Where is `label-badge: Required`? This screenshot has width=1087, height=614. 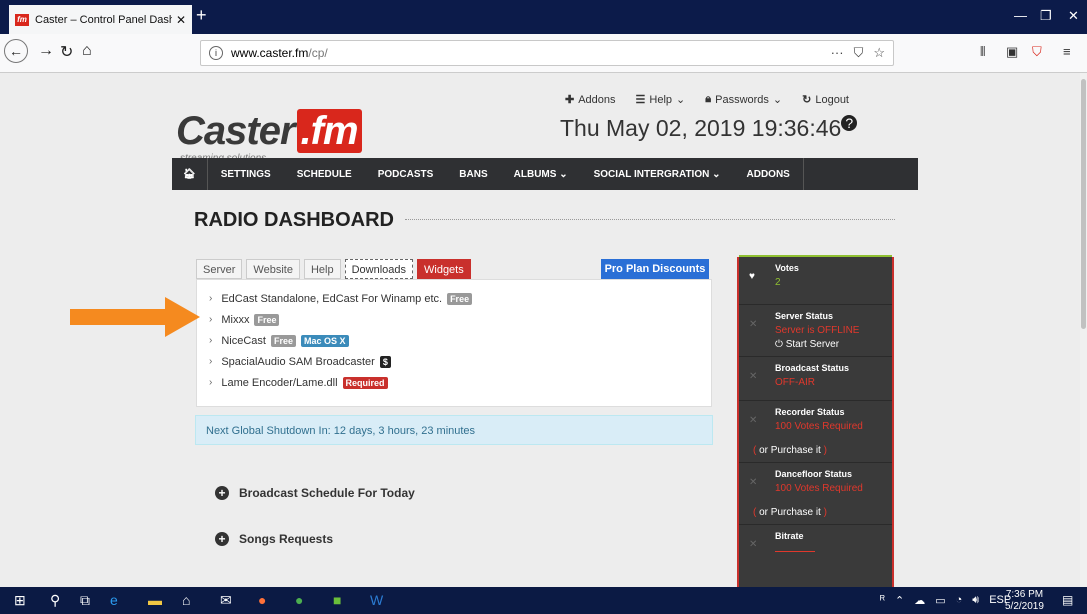
label-badge: Required is located at coordinates (365, 382).